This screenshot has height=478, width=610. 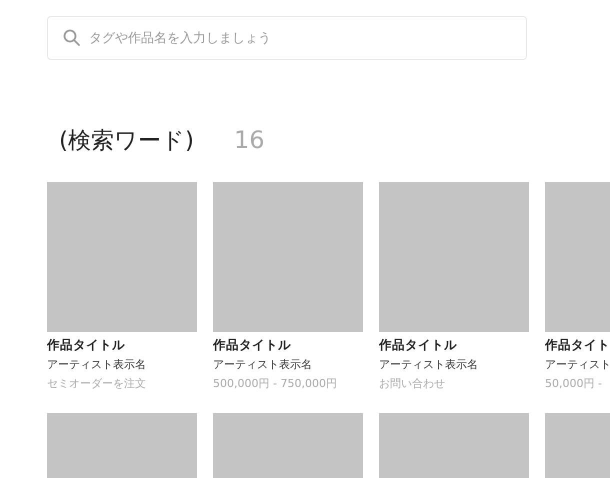 I want to click on price-text: セミオーダーを注文, so click(x=97, y=384).